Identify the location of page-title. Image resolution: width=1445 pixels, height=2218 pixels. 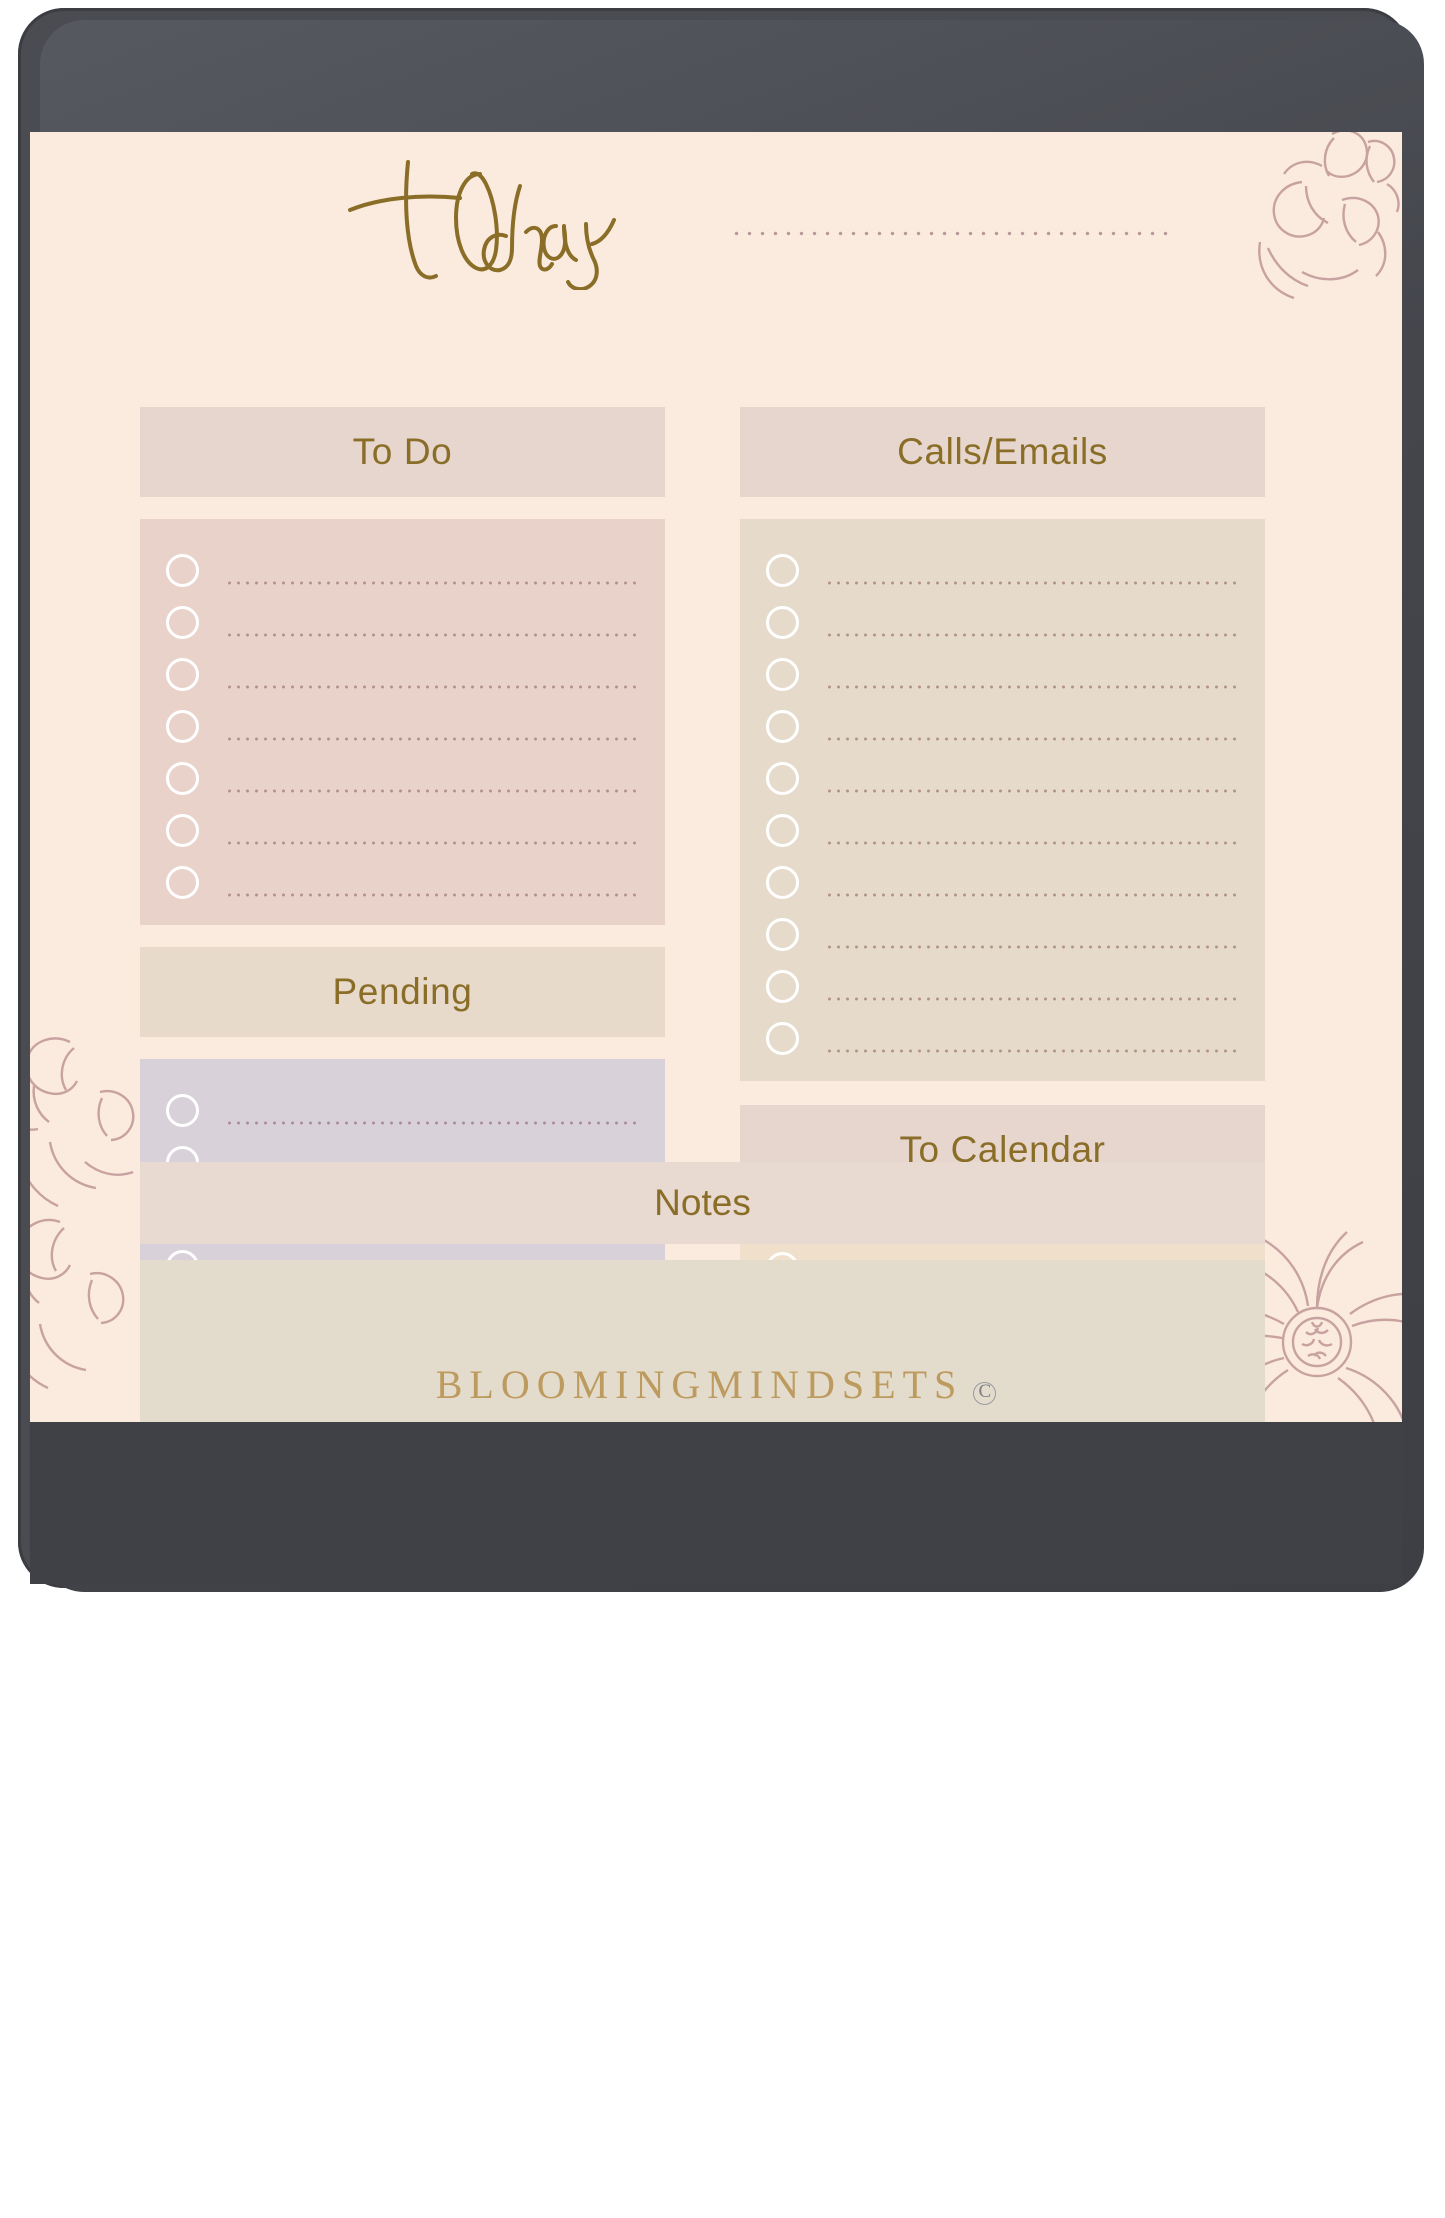
(716, 220).